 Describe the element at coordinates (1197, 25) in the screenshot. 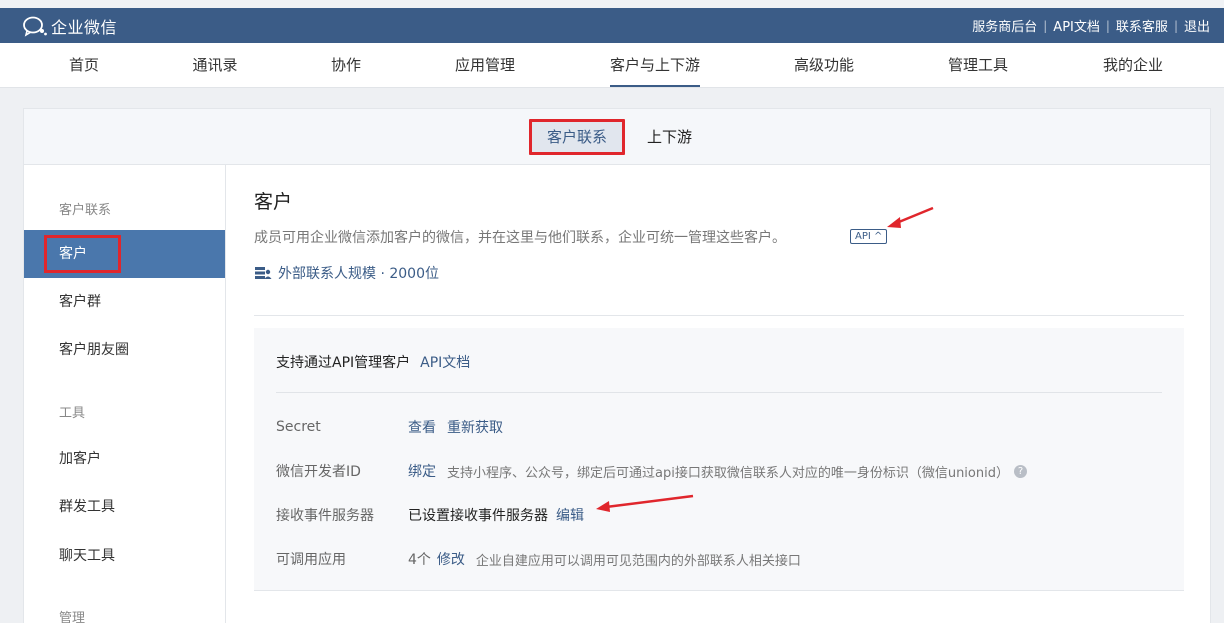

I see `logout-link: 退出` at that location.